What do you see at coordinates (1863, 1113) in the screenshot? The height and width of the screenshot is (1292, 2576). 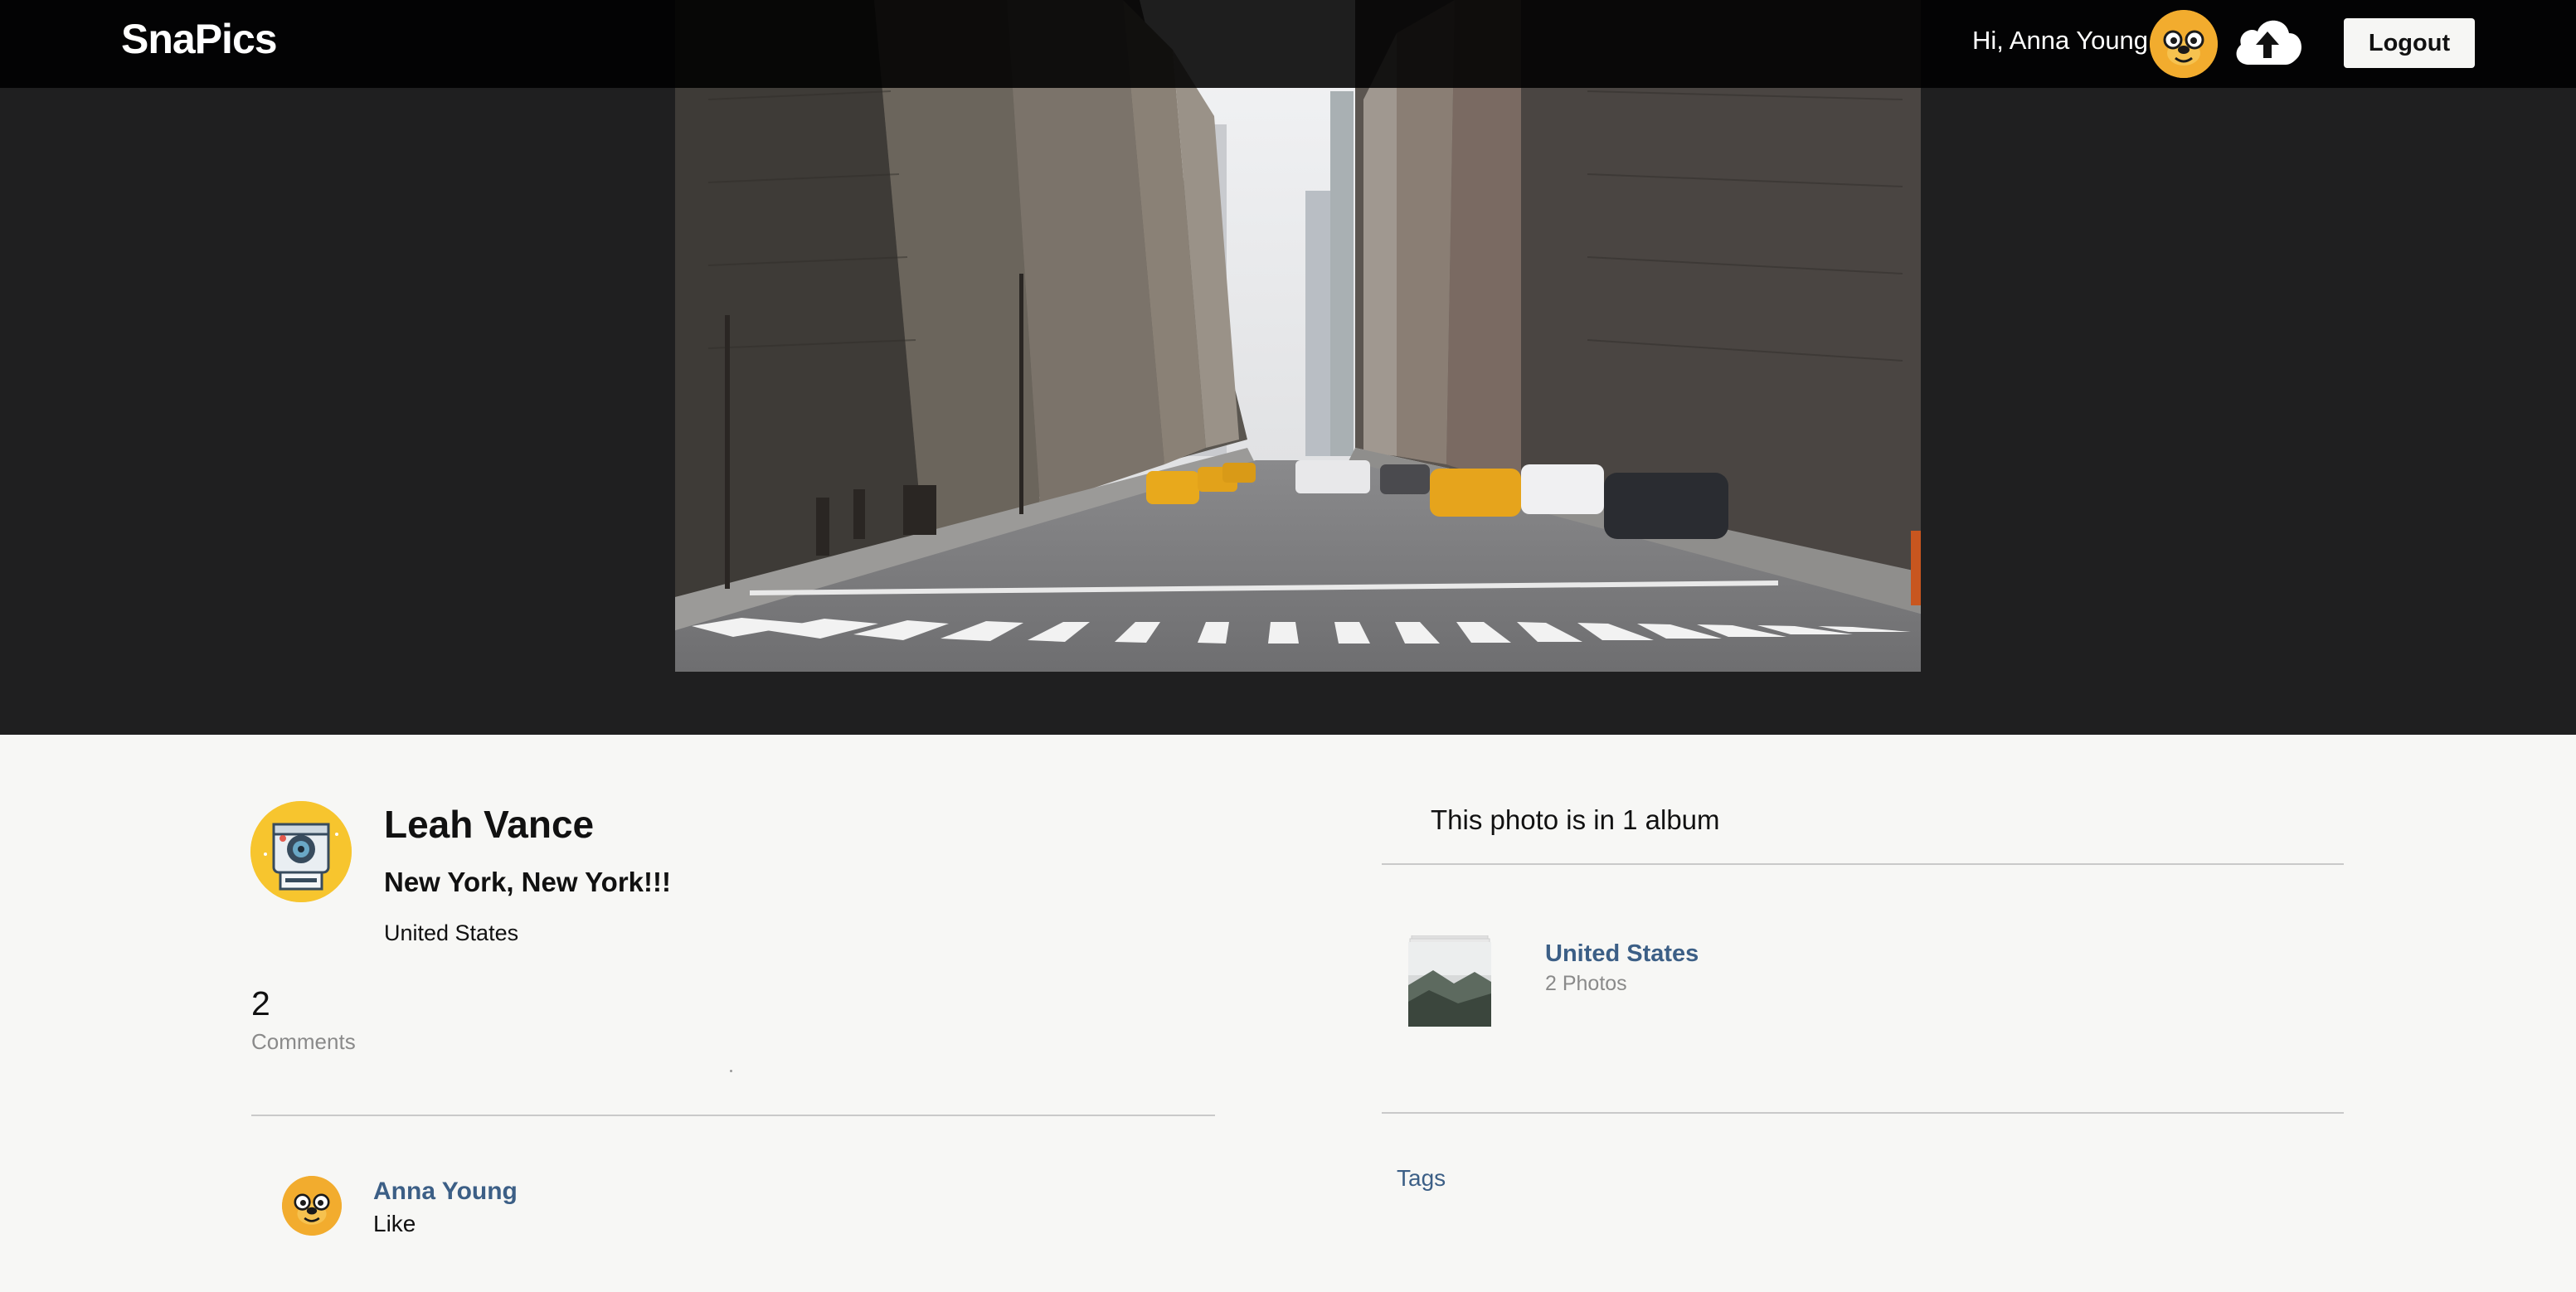 I see `albums-divider-bottom` at bounding box center [1863, 1113].